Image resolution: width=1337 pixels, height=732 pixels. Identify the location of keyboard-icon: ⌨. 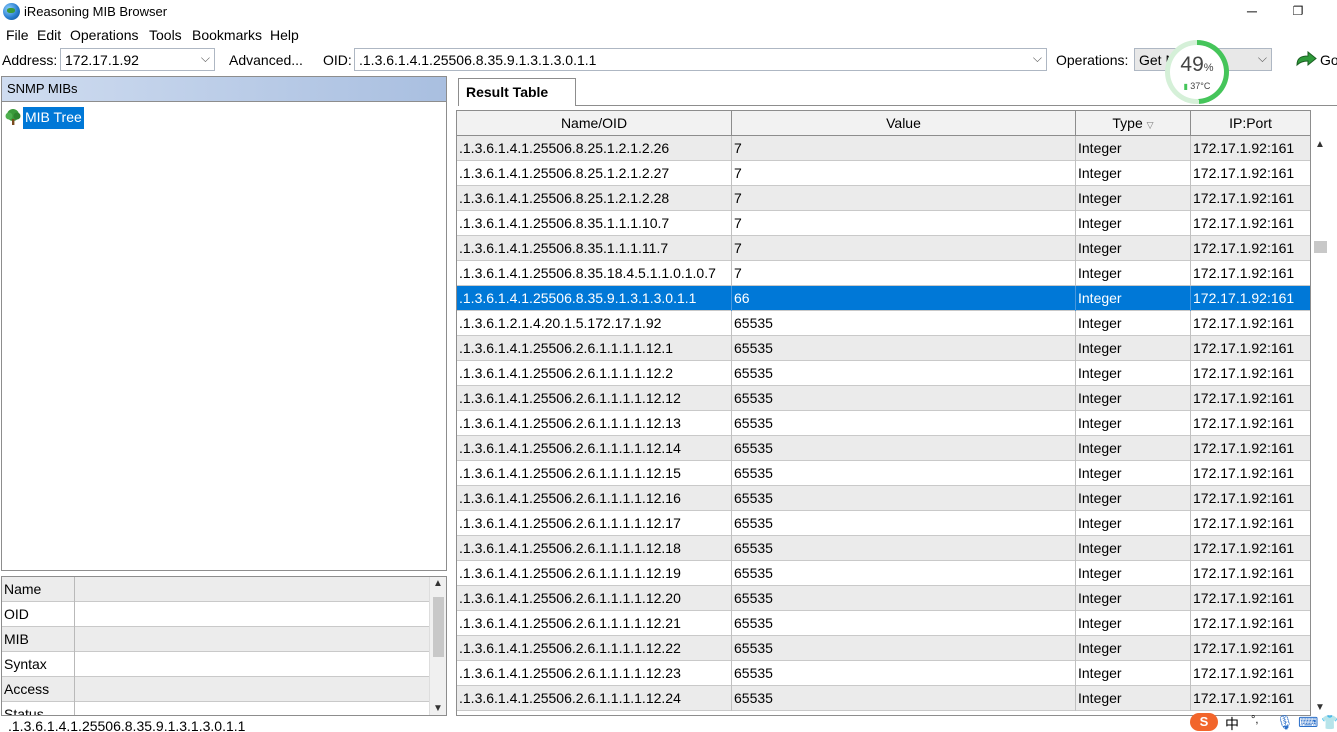
(1308, 722).